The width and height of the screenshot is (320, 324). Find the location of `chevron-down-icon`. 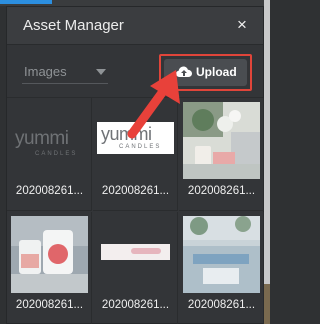

chevron-down-icon is located at coordinates (101, 72).